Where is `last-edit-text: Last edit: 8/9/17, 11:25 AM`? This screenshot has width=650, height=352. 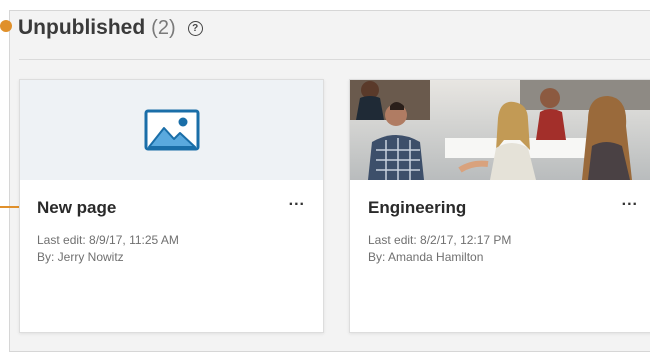 last-edit-text: Last edit: 8/9/17, 11:25 AM is located at coordinates (108, 240).